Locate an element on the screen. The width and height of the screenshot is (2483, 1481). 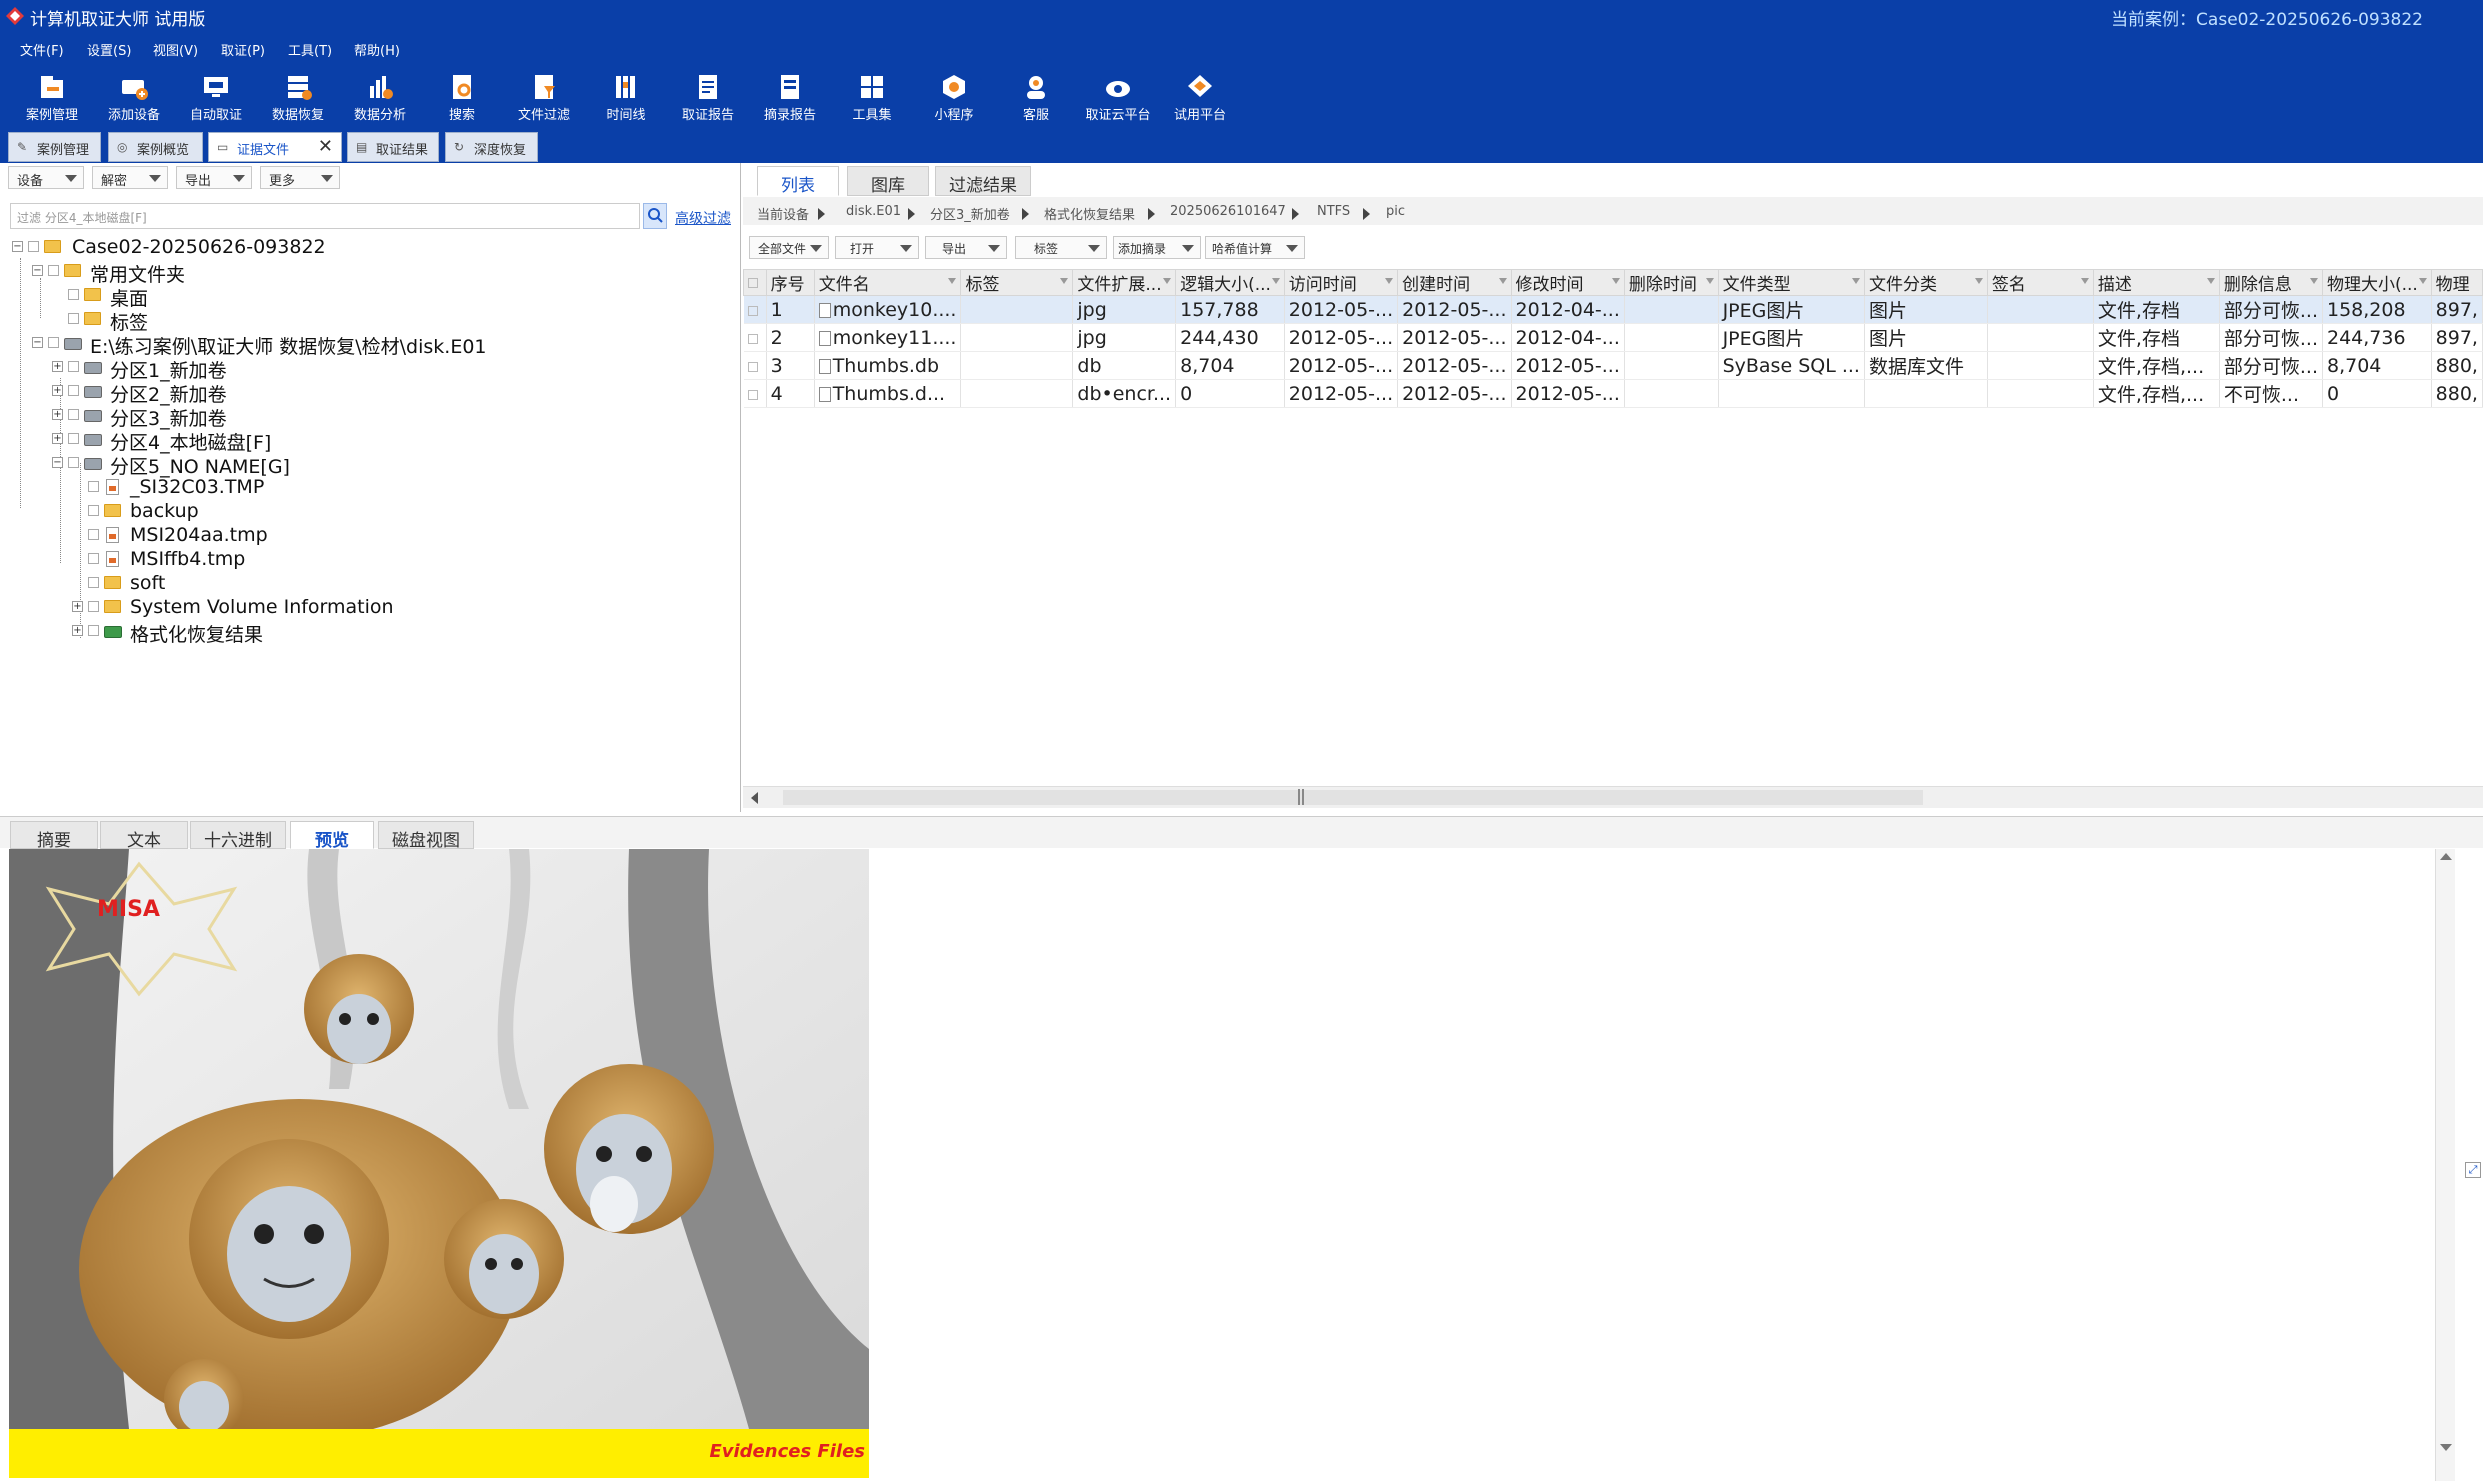
column-header: 文件类型 is located at coordinates (1791, 282).